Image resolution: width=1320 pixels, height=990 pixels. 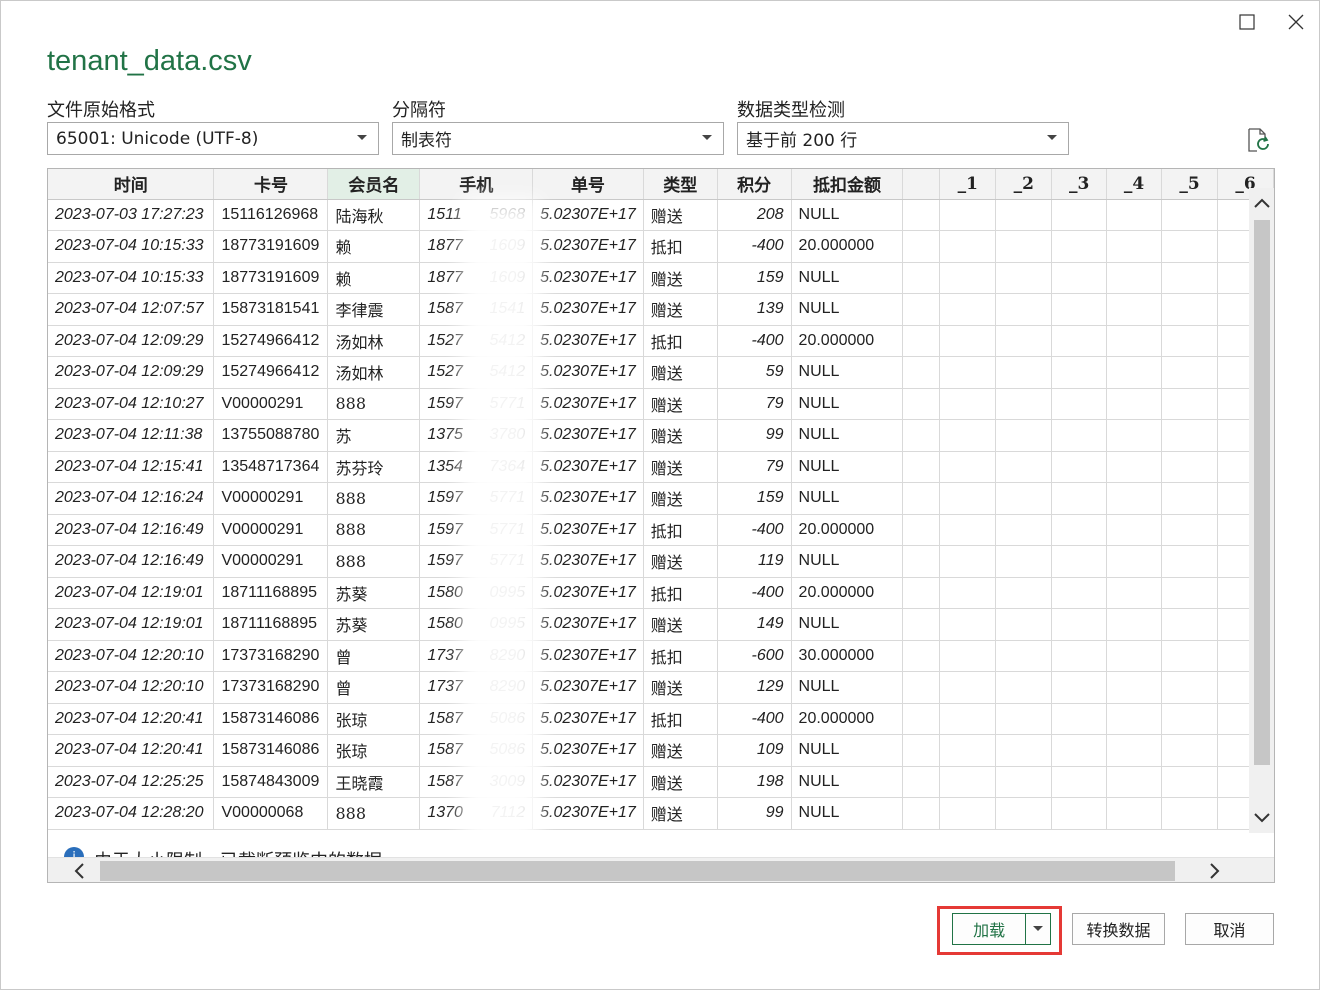 What do you see at coordinates (426, 141) in the screenshot?
I see `delimiter-value: 制表符` at bounding box center [426, 141].